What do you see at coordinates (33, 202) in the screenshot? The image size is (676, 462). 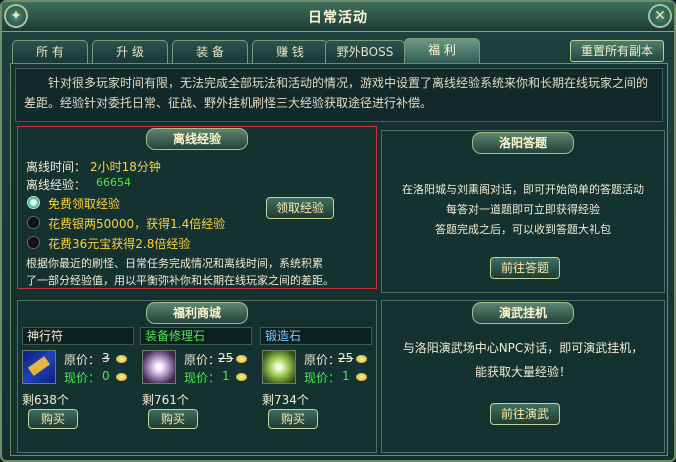 I see `option-free-radio` at bounding box center [33, 202].